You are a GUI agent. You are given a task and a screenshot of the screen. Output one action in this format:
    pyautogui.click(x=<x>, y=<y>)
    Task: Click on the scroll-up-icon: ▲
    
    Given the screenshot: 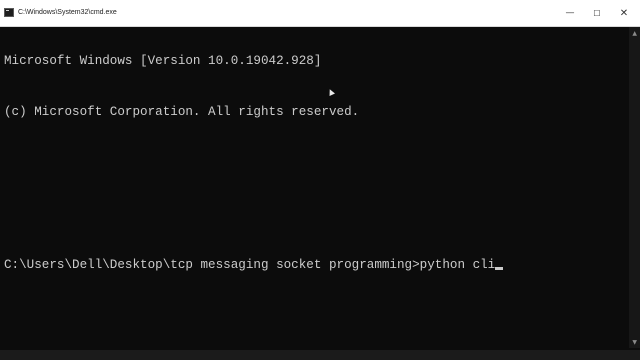 What is the action you would take?
    pyautogui.click(x=634, y=33)
    